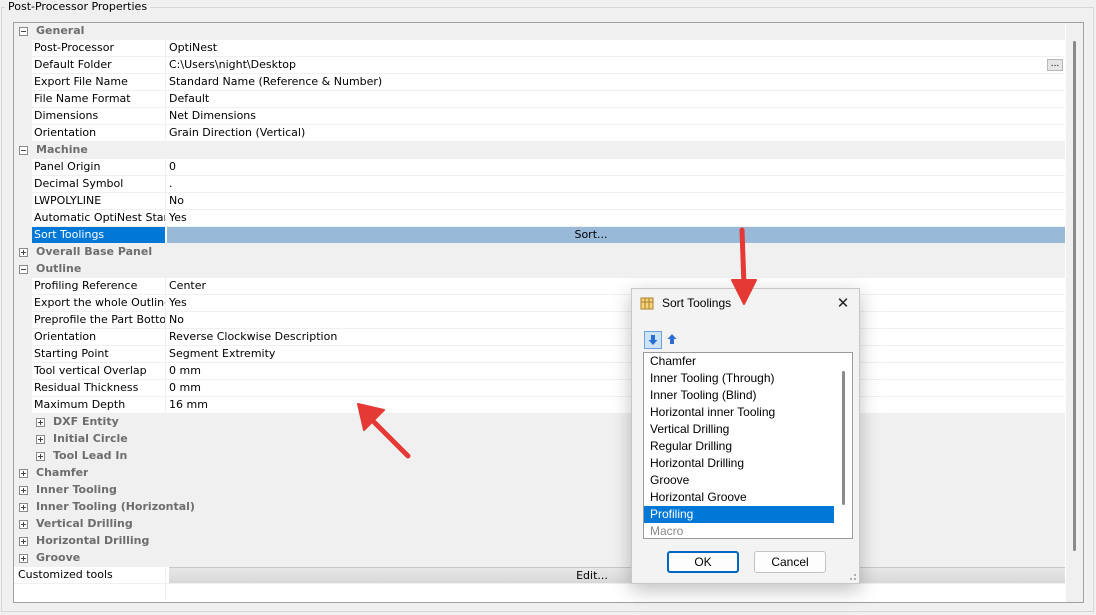 This screenshot has height=615, width=1096. I want to click on list-item: Horizontal Drilling, so click(739, 463).